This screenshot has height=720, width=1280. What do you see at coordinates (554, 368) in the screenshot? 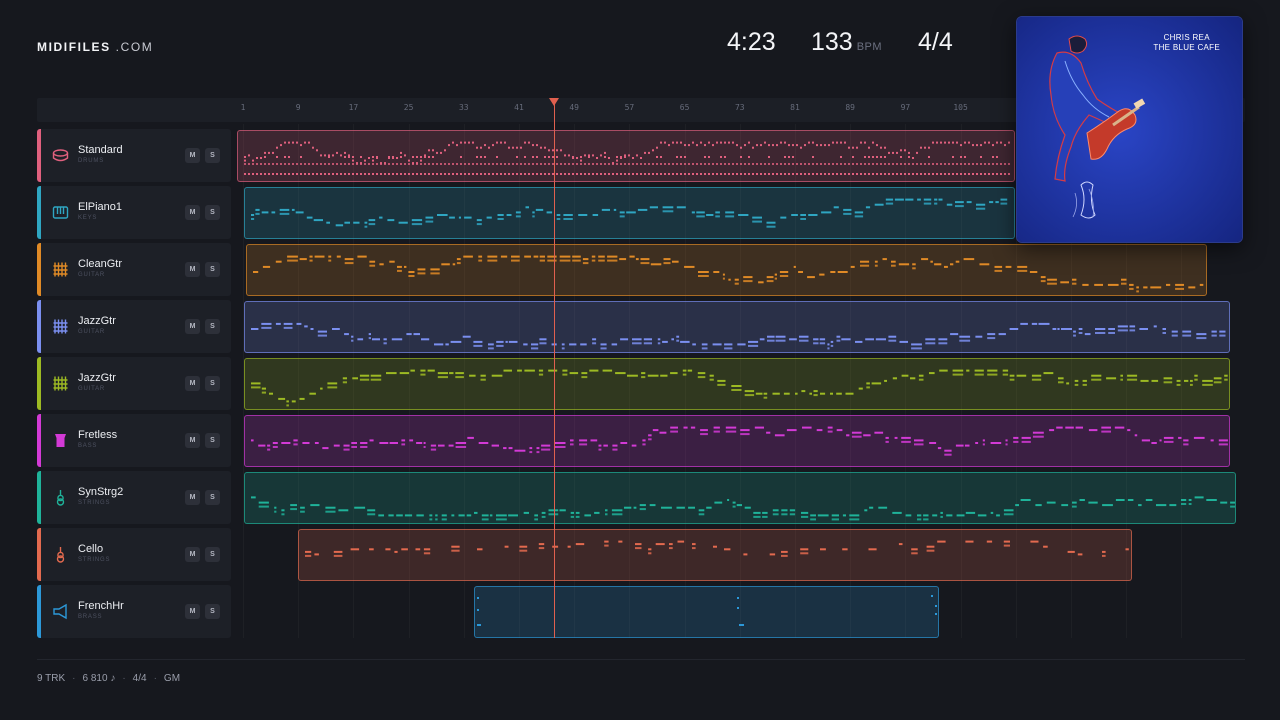
I see `playhead-line` at bounding box center [554, 368].